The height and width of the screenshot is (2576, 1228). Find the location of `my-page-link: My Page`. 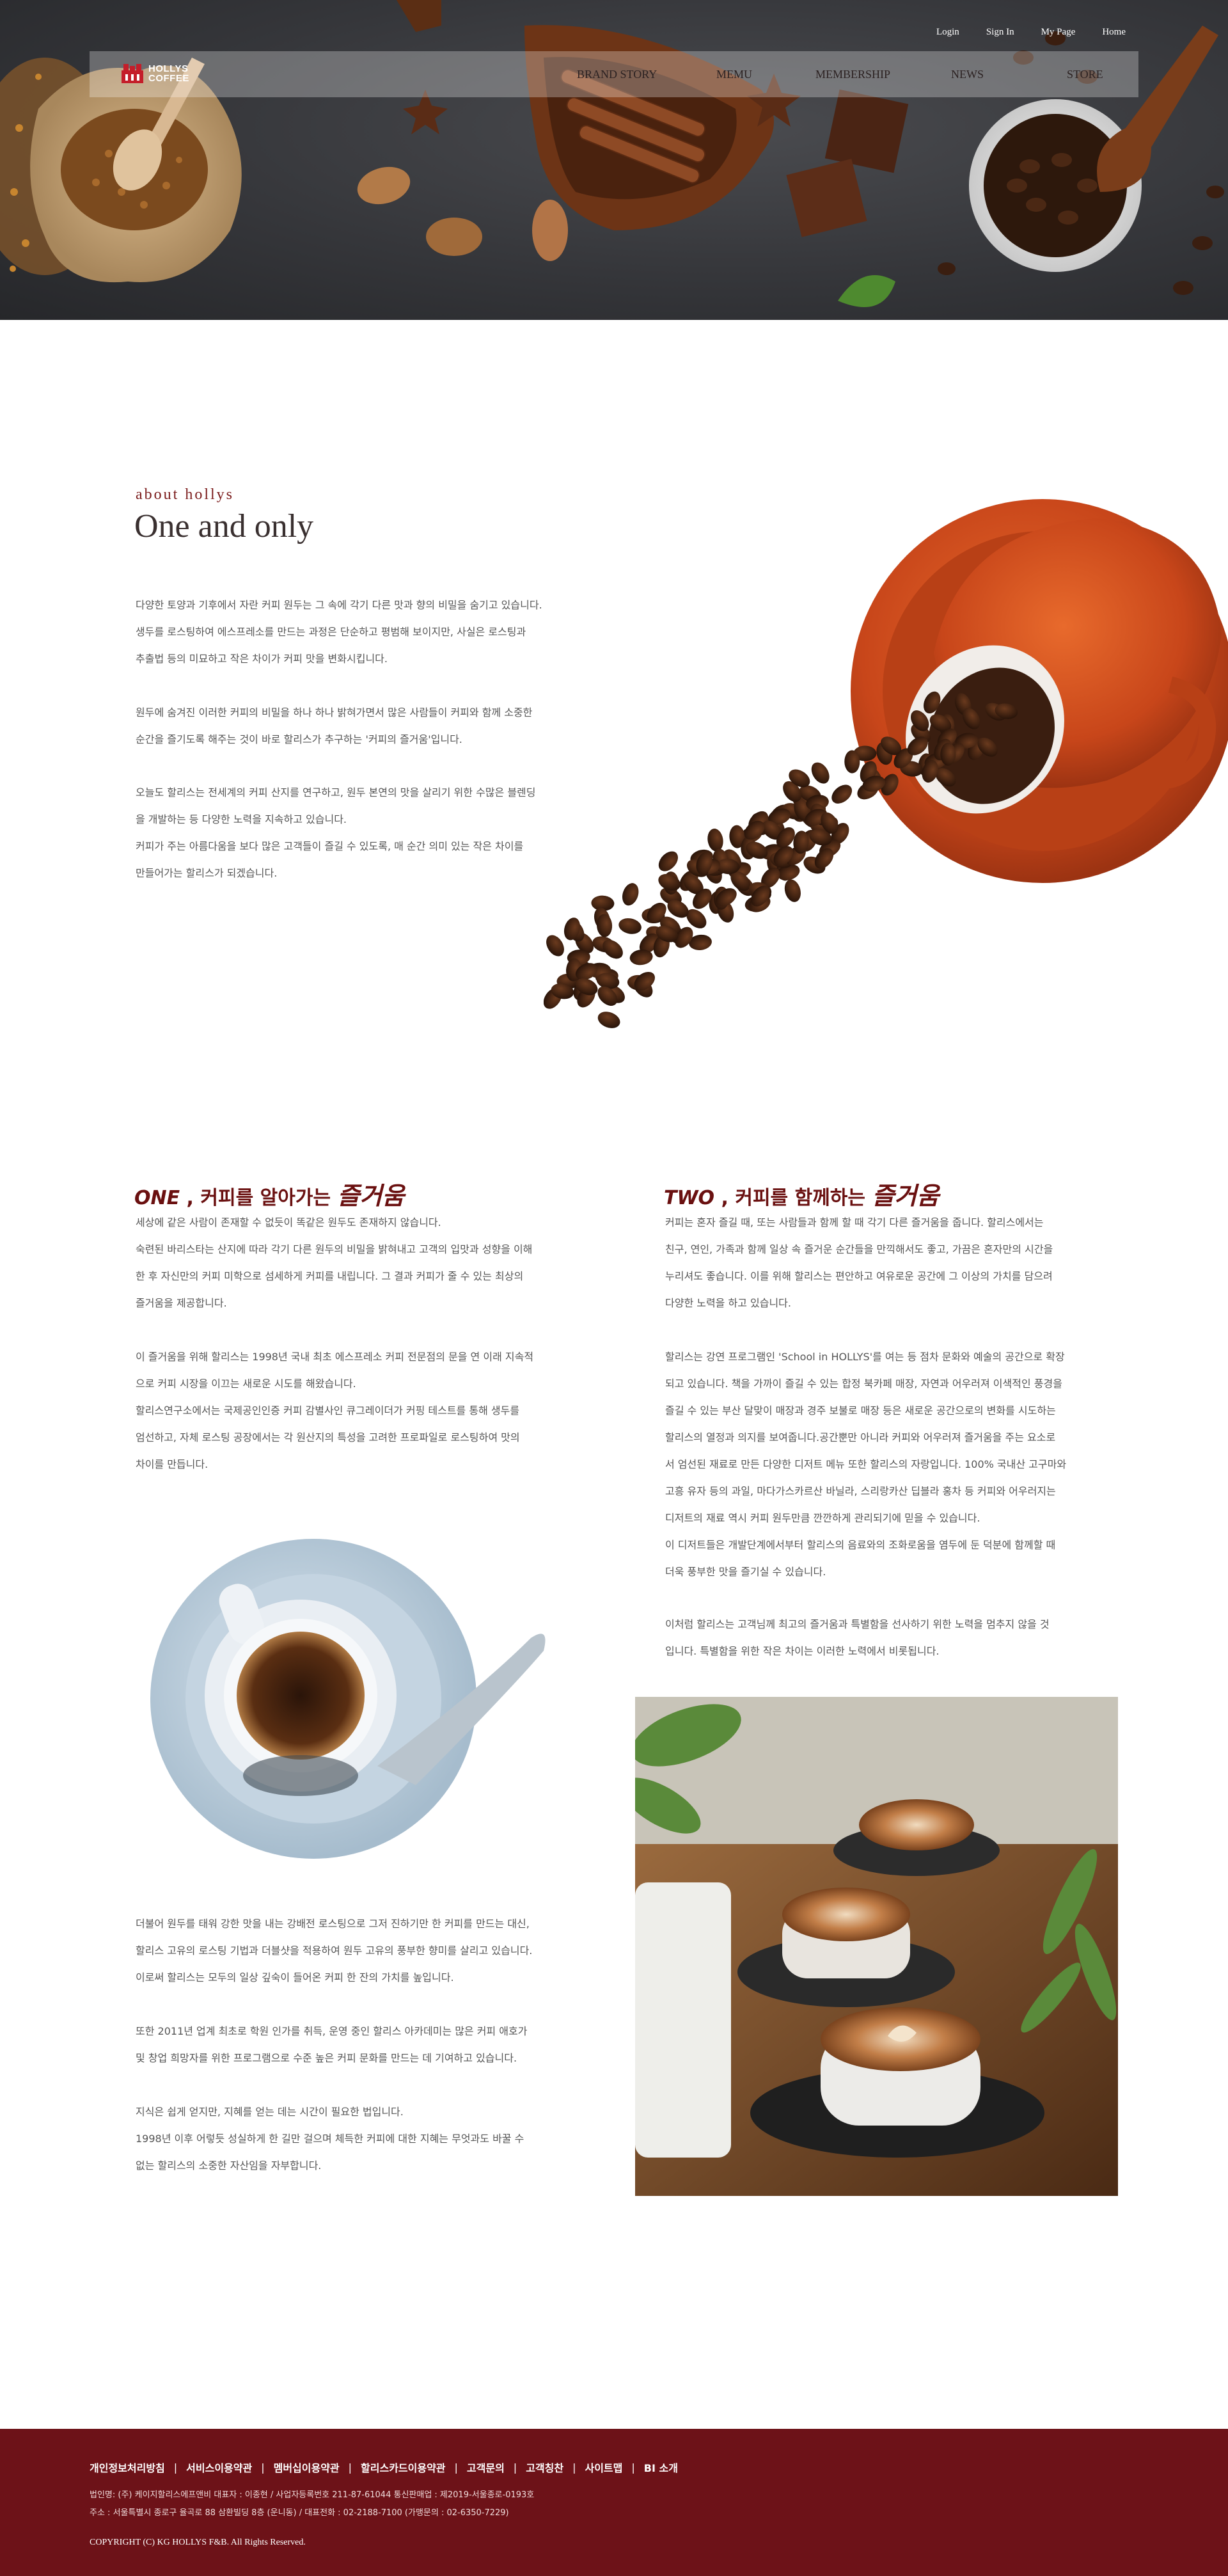

my-page-link: My Page is located at coordinates (1058, 32).